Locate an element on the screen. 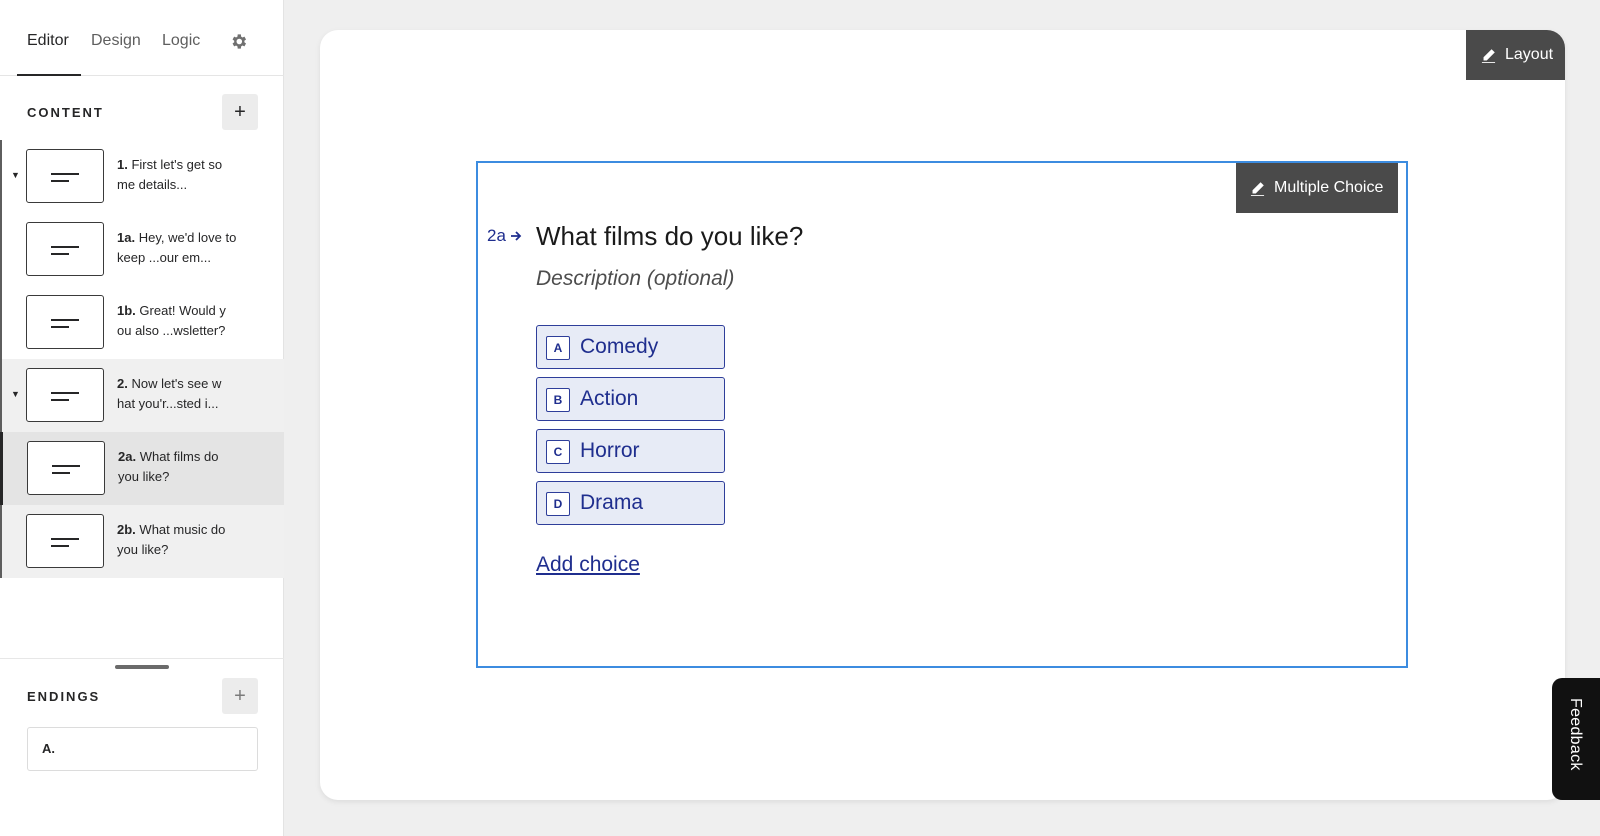 This screenshot has height=836, width=1600. content-heading: CONTENT is located at coordinates (65, 112).